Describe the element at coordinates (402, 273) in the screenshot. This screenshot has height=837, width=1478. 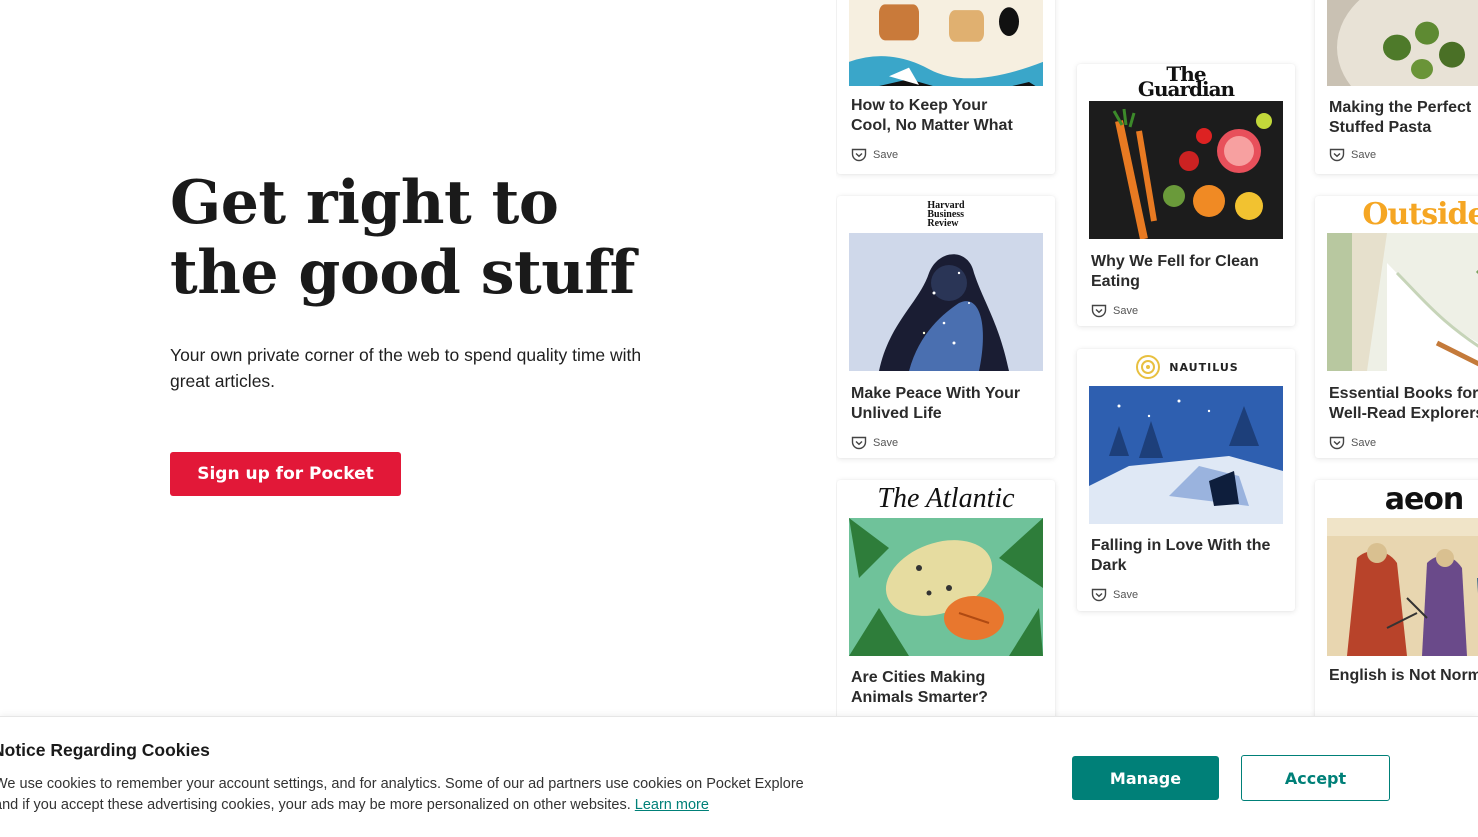
I see `hero-headline-line-2: the good stuff` at that location.